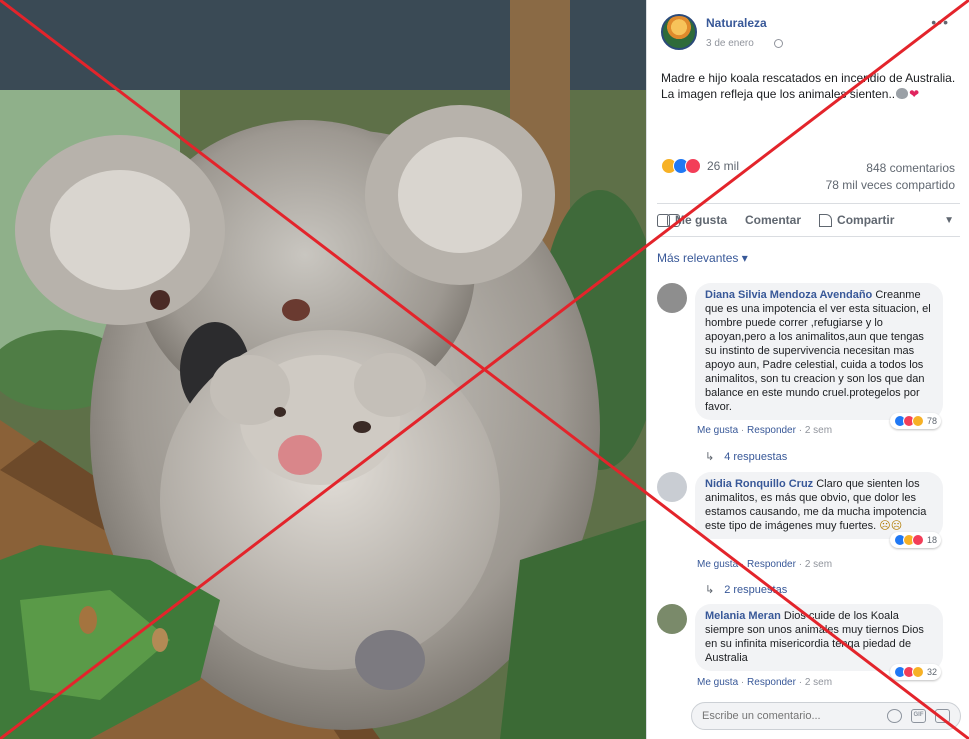 Image resolution: width=969 pixels, height=739 pixels. What do you see at coordinates (826, 220) in the screenshot?
I see `share-icon` at bounding box center [826, 220].